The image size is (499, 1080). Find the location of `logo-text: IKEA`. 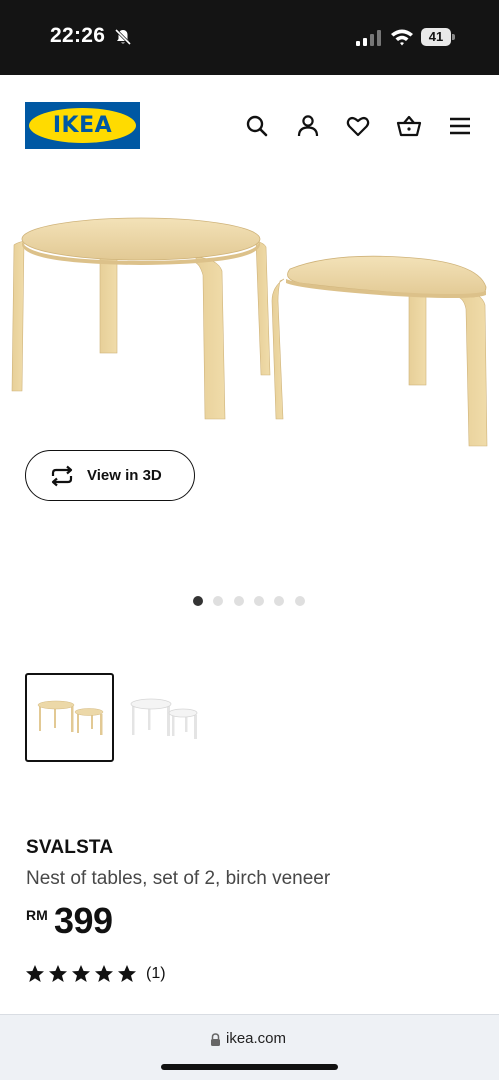

logo-text: IKEA is located at coordinates (82, 125).